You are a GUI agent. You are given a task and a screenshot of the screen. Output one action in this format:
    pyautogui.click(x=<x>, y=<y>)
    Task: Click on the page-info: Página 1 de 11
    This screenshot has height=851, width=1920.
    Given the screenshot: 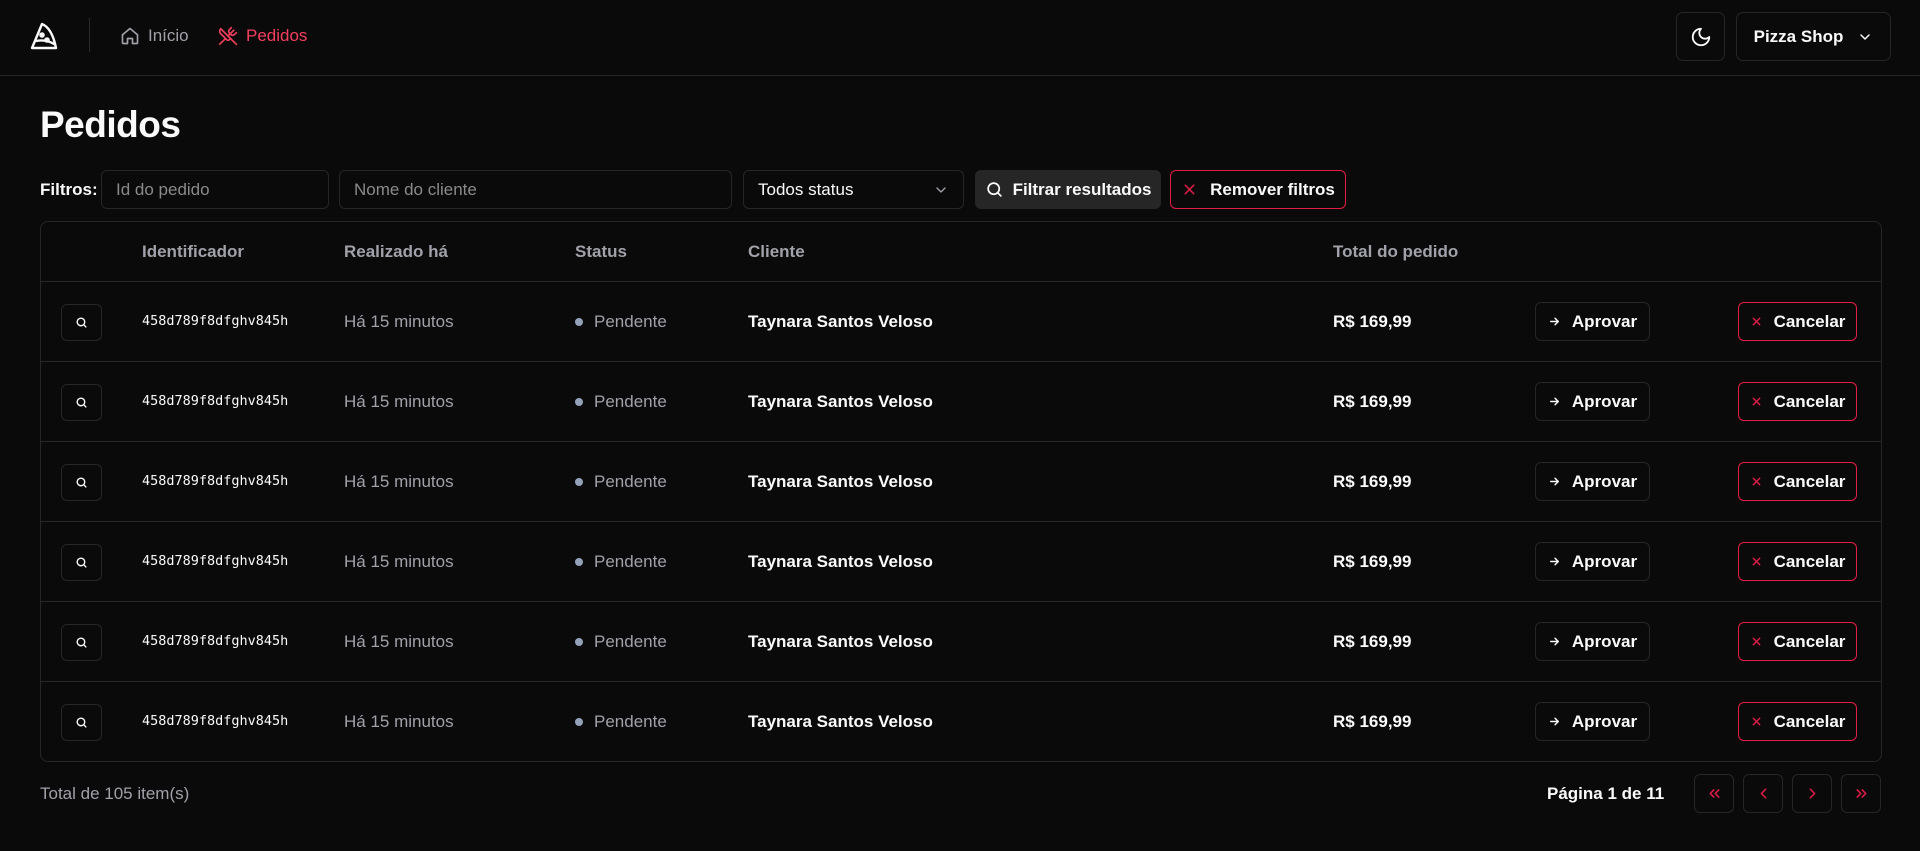 What is the action you would take?
    pyautogui.click(x=1606, y=793)
    